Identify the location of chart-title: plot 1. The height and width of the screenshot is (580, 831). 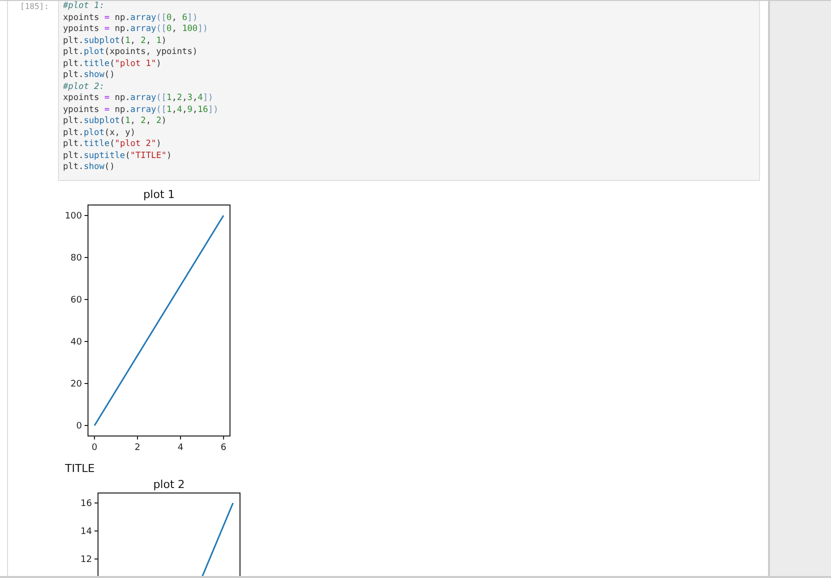
(159, 194).